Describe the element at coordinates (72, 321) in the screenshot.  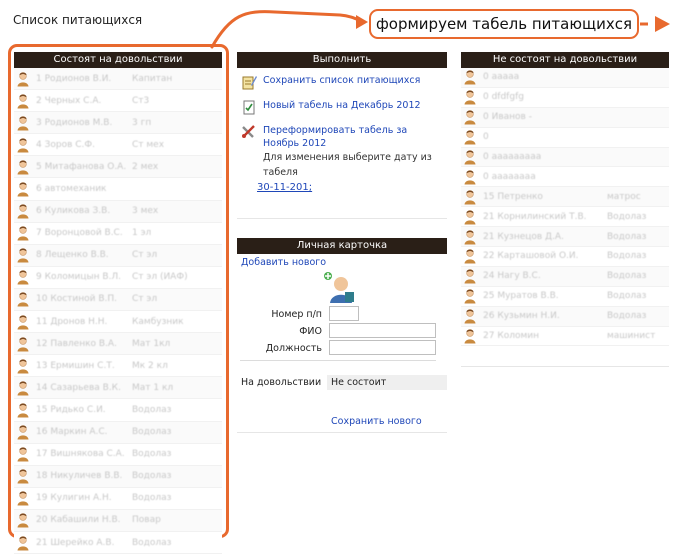
I see `person-name: 11 Дронов Н.Н.` at that location.